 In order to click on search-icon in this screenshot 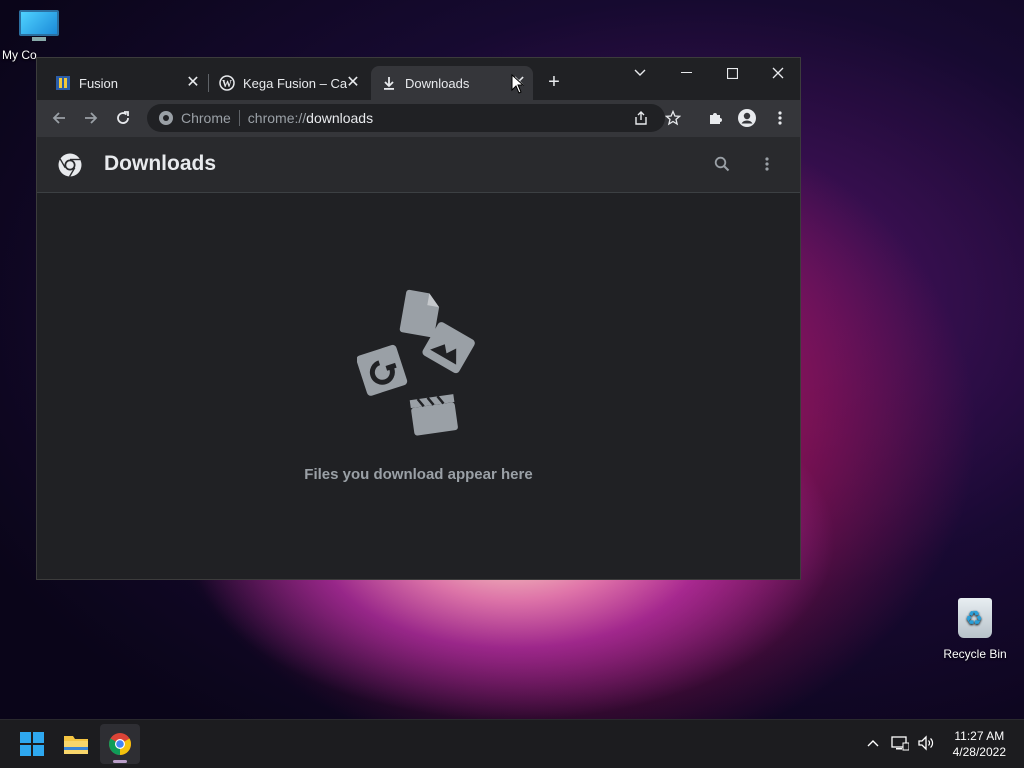, I will do `click(722, 164)`.